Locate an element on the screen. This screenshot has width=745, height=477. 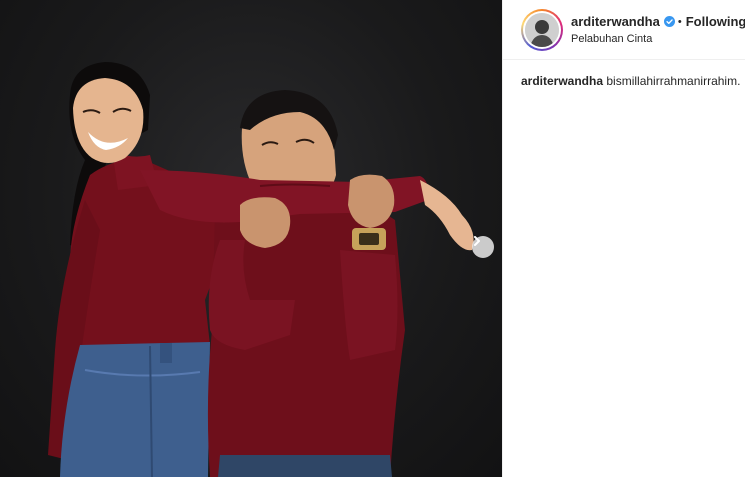
avatar-image is located at coordinates (542, 29).